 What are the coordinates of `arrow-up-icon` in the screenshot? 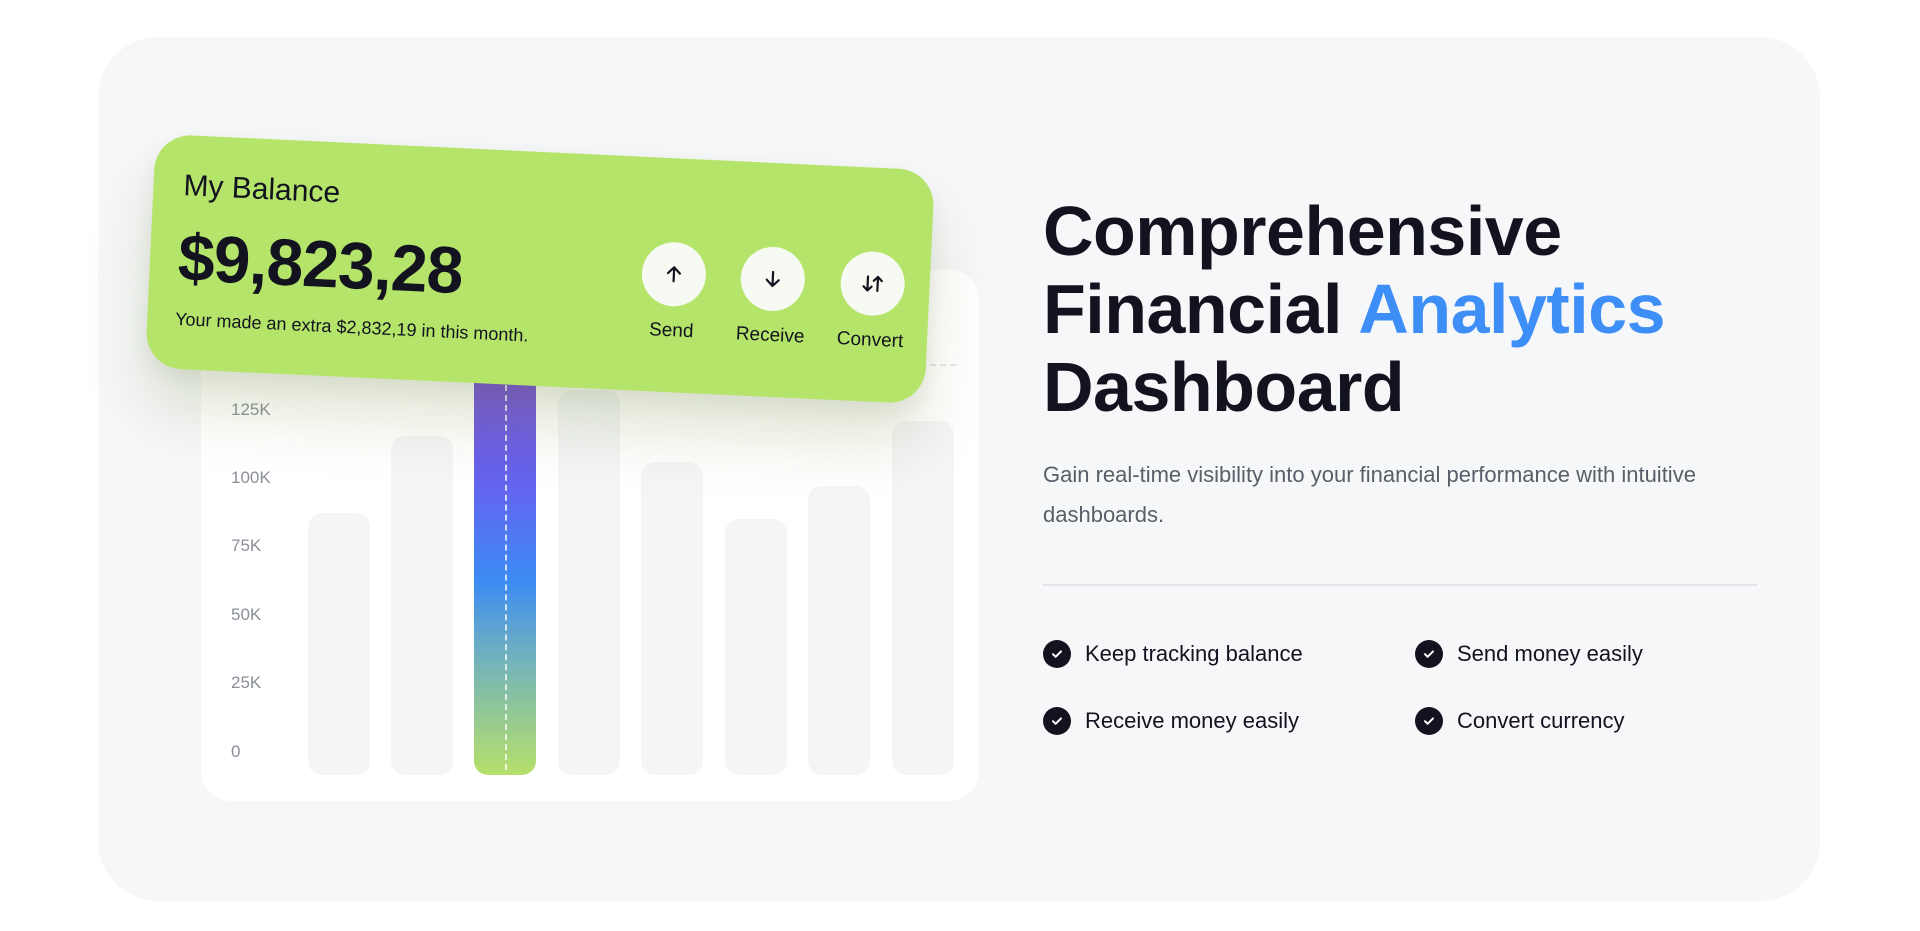 It's located at (674, 274).